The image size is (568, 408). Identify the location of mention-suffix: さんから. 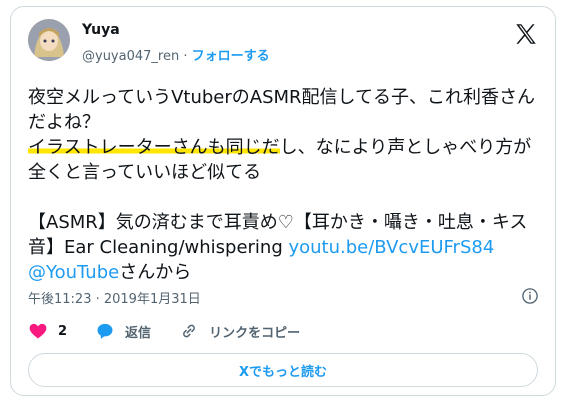
(155, 272).